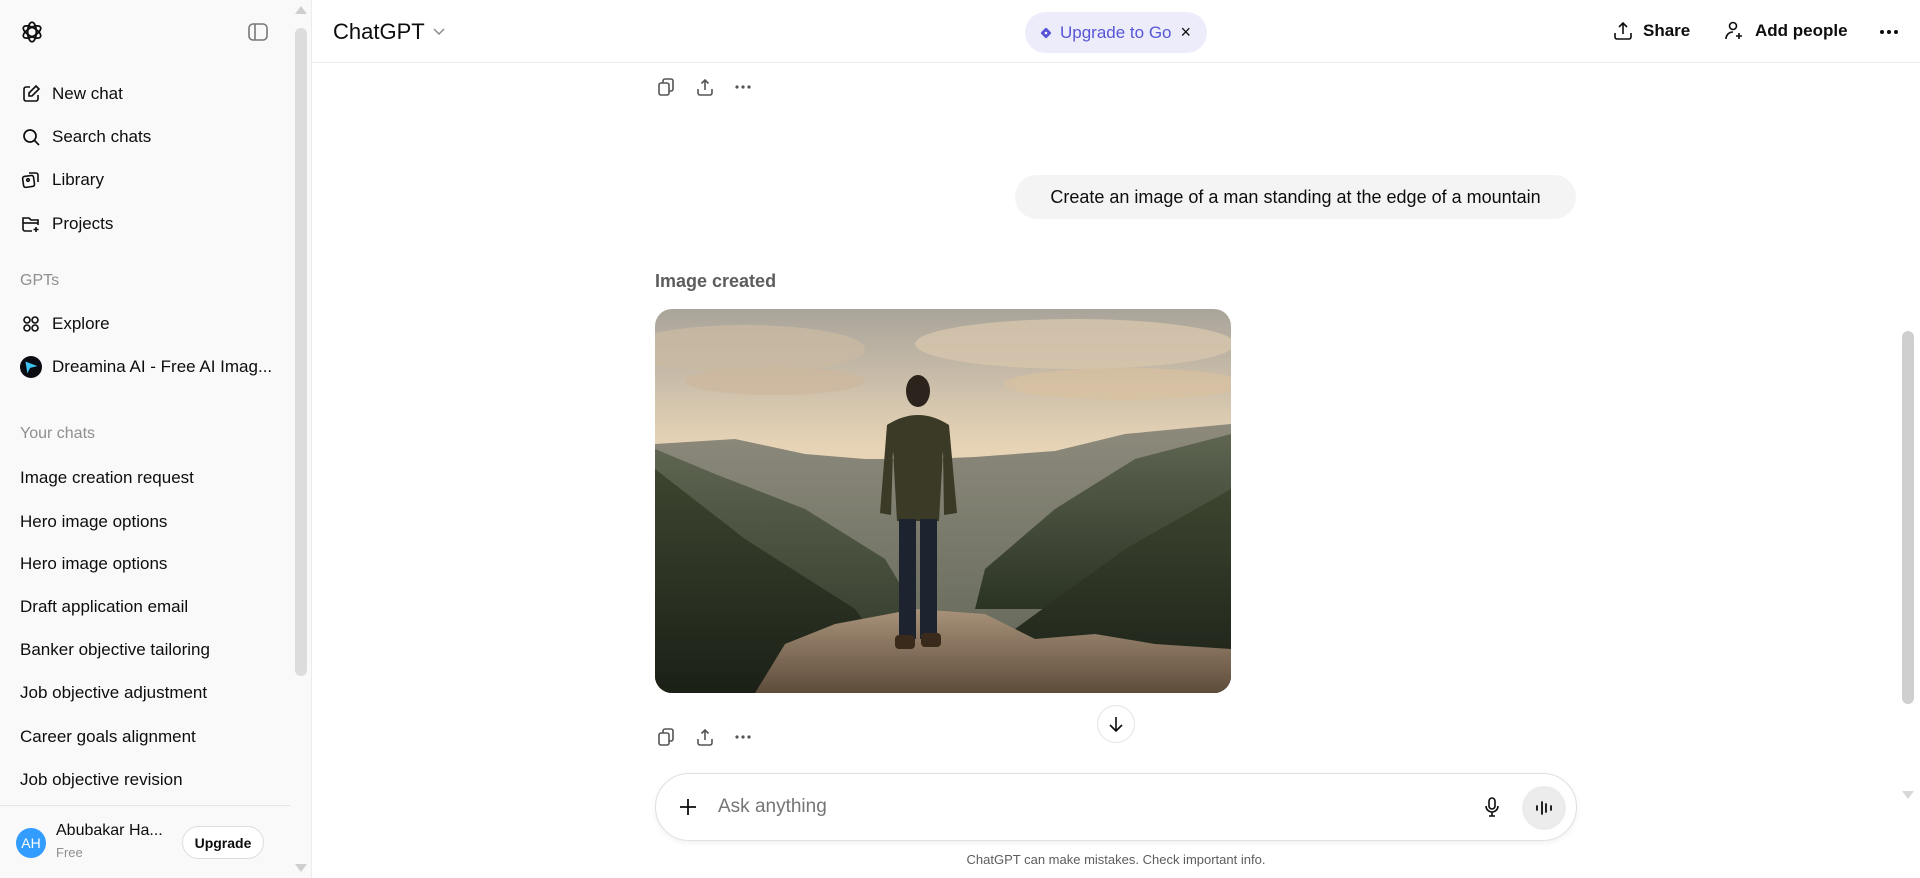  I want to click on scroll-to-bottom-button, so click(1116, 724).